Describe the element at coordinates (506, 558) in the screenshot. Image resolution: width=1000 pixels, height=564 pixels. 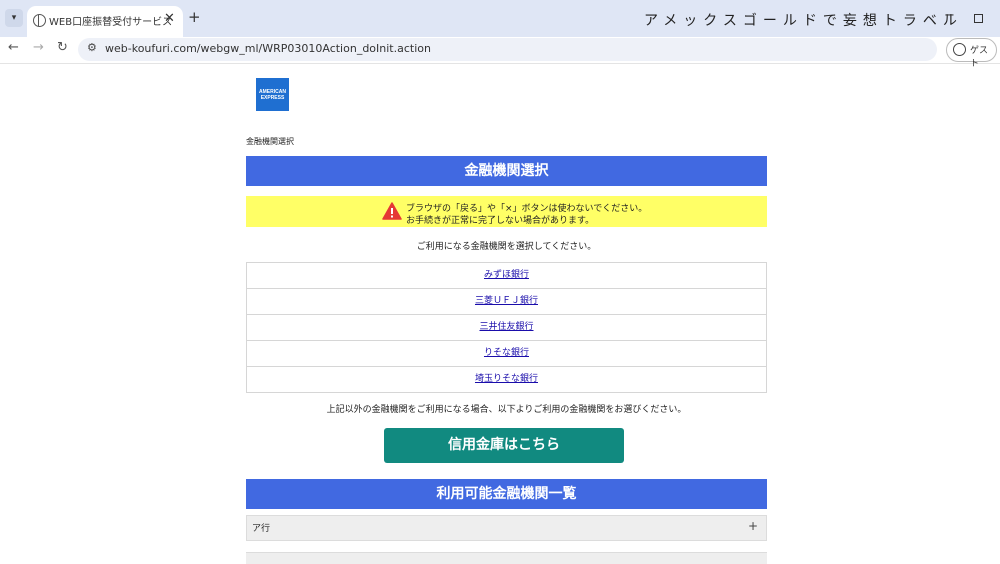
I see `accordion-next-row` at that location.